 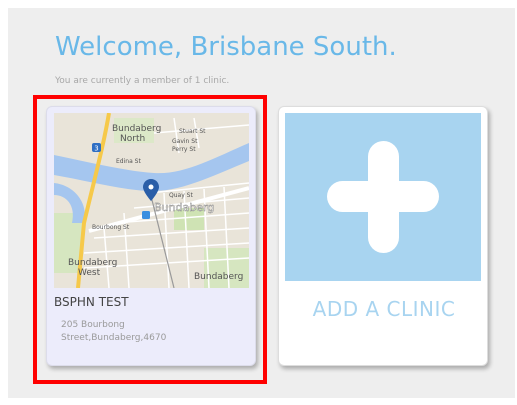 I want to click on plus-icon-horizontal, so click(x=383, y=196).